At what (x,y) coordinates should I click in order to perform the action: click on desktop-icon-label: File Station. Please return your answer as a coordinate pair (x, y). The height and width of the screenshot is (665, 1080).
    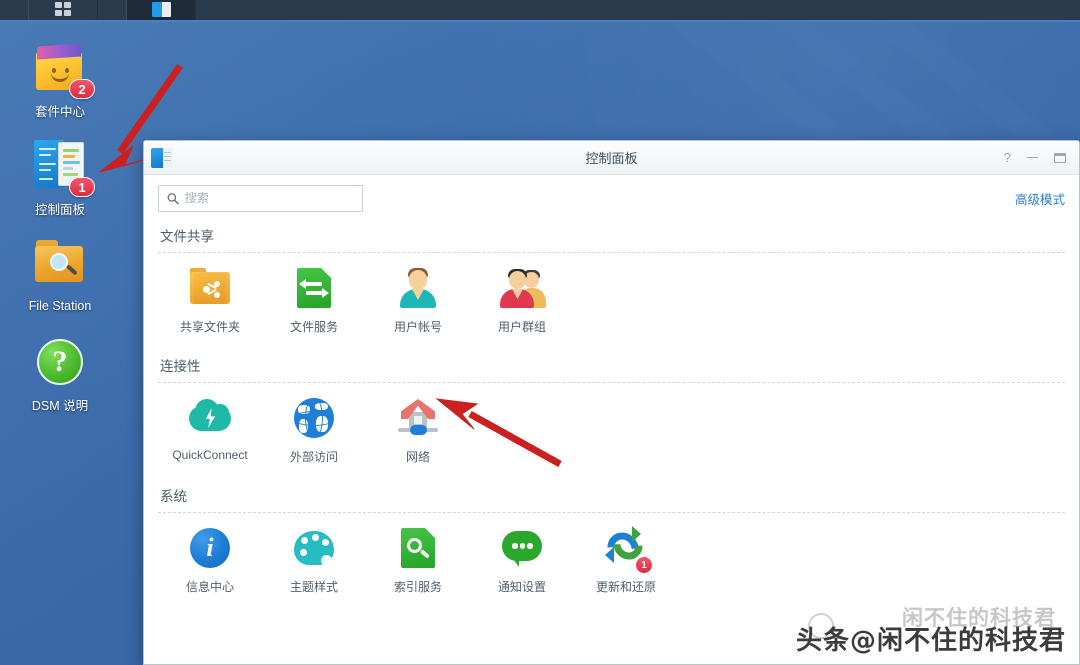
    Looking at the image, I should click on (60, 306).